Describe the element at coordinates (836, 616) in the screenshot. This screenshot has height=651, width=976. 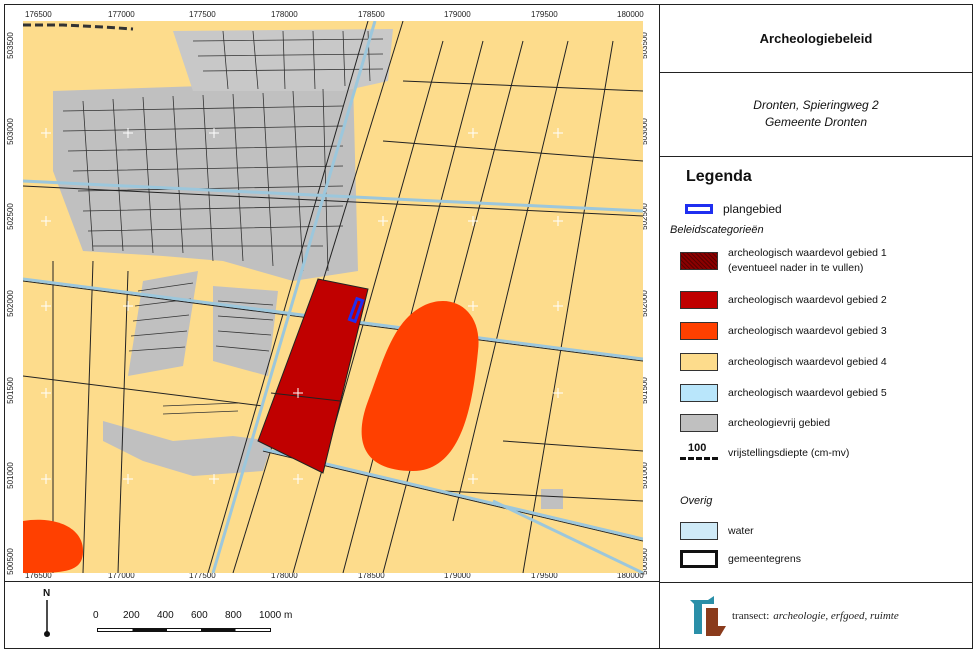
I see `logo-tagline: archeologie, erfgoed, ruimte` at that location.